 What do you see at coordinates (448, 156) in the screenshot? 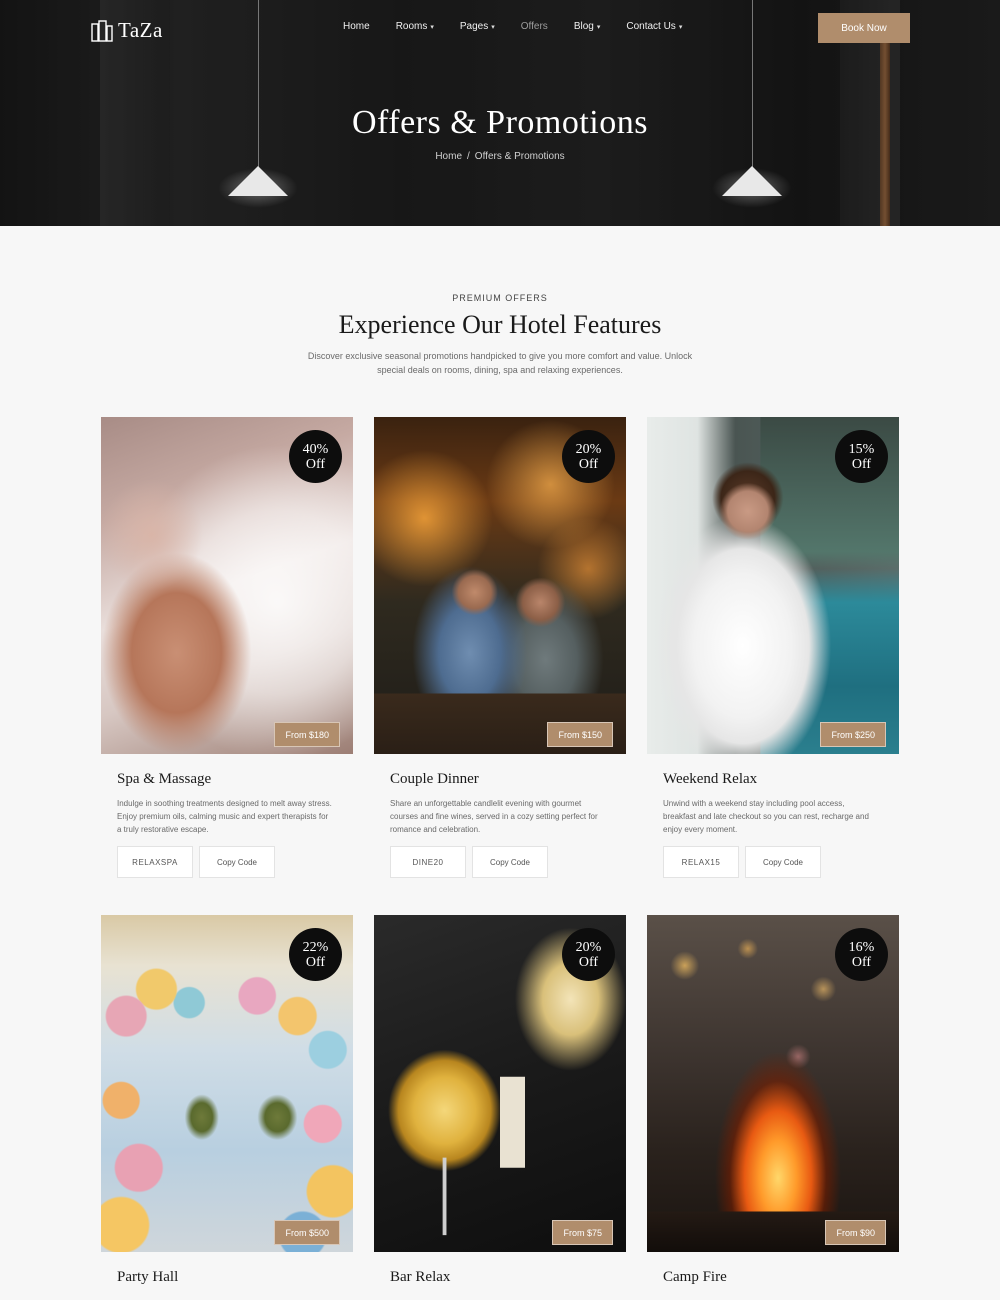
I see `breadcrumb-home: Home` at bounding box center [448, 156].